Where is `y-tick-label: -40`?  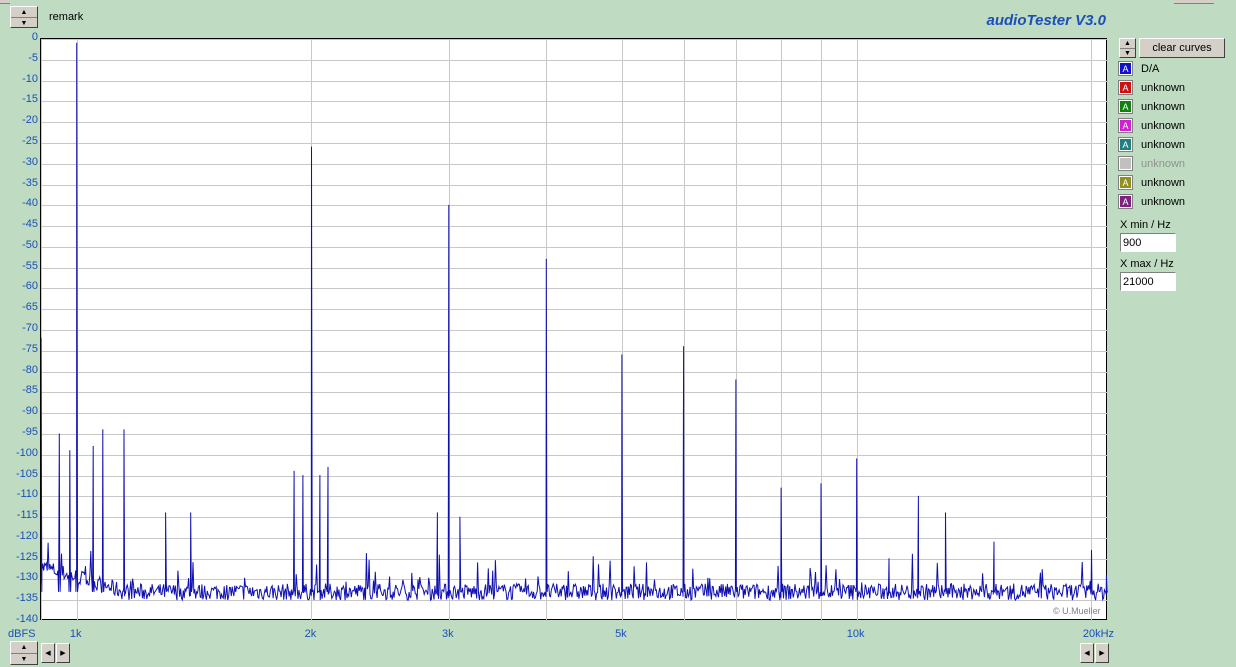 y-tick-label: -40 is located at coordinates (30, 203).